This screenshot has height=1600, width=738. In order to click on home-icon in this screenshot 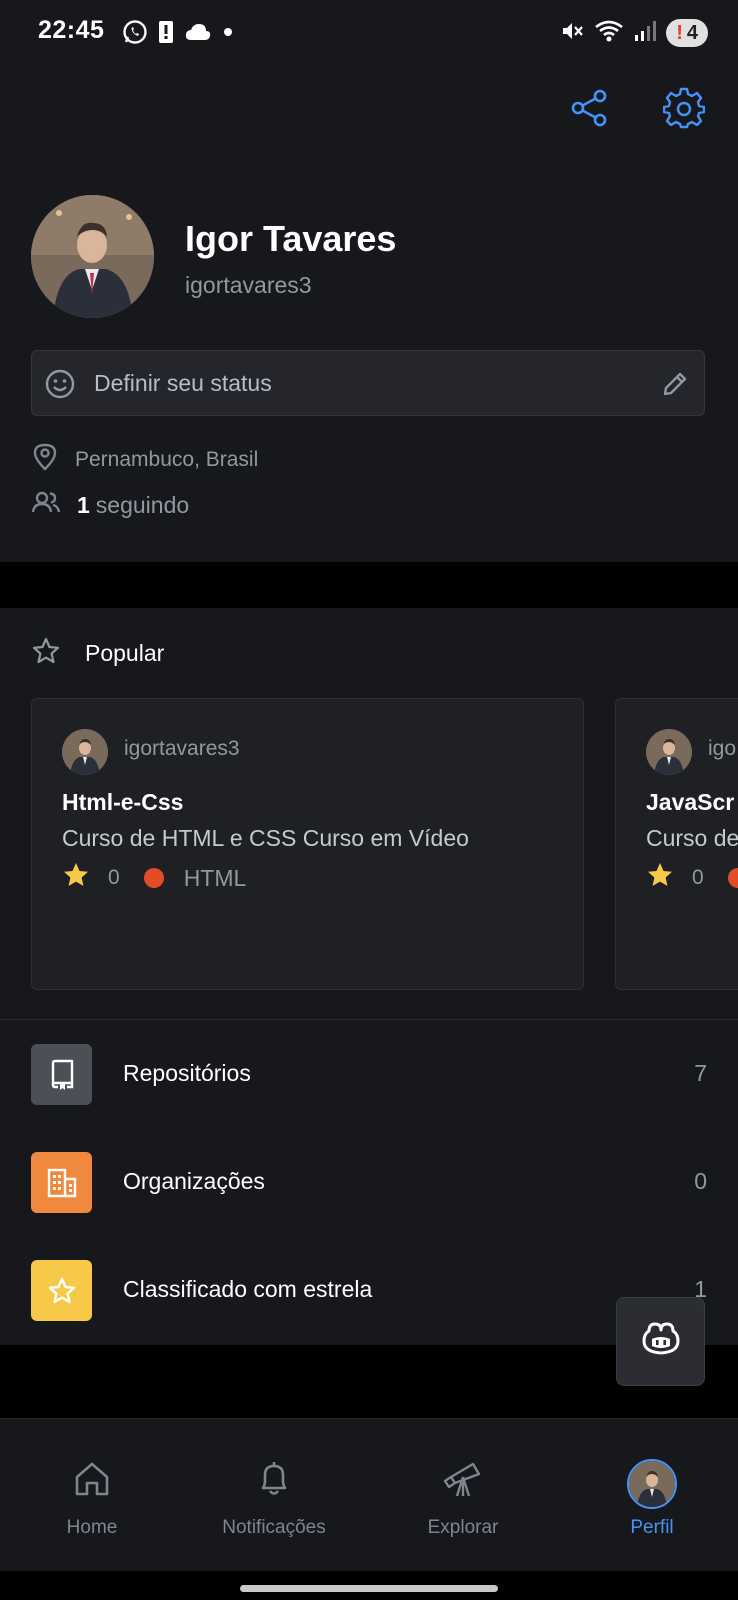, I will do `click(92, 1481)`.